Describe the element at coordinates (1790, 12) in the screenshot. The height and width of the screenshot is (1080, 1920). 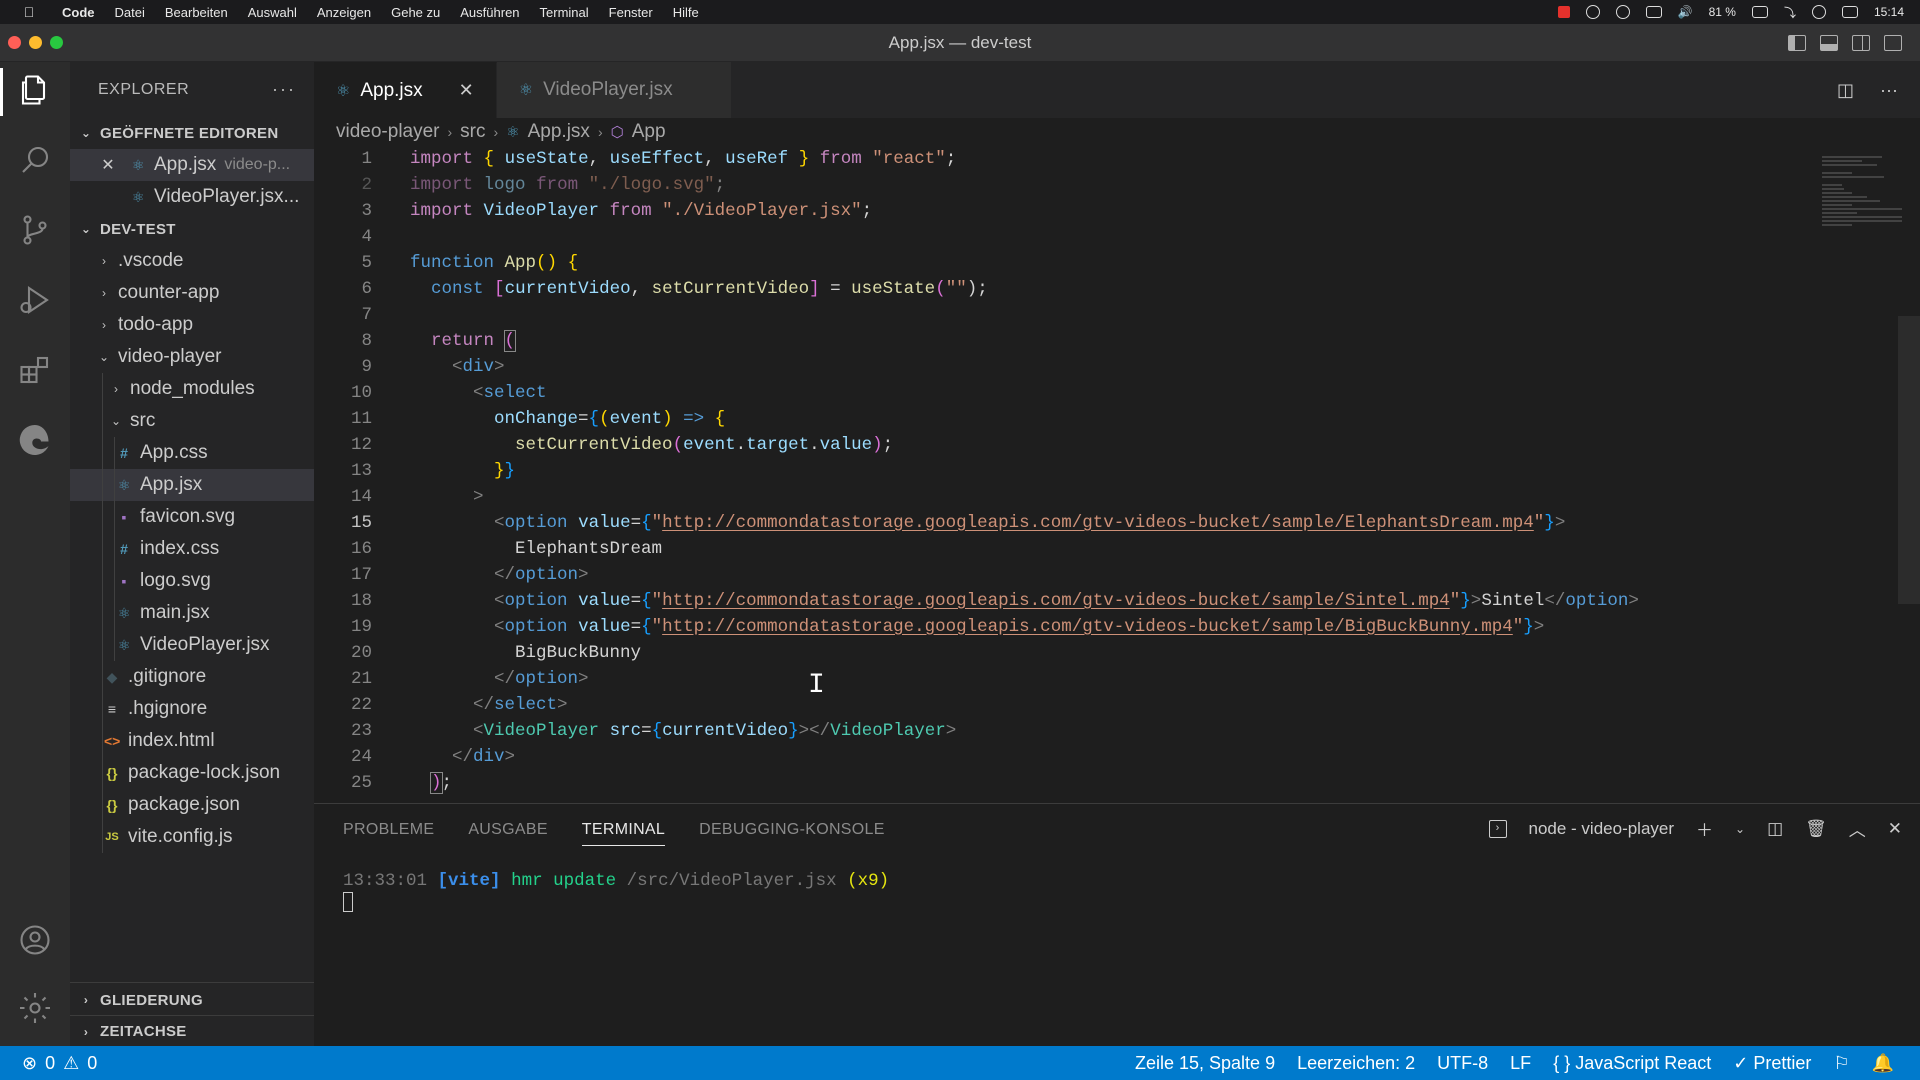
I see `wifi-off-icon: ⤵` at that location.